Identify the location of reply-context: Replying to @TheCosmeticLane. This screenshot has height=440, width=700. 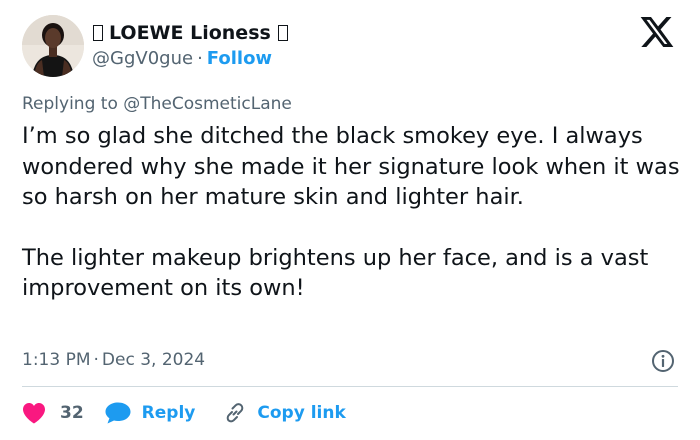
(157, 104).